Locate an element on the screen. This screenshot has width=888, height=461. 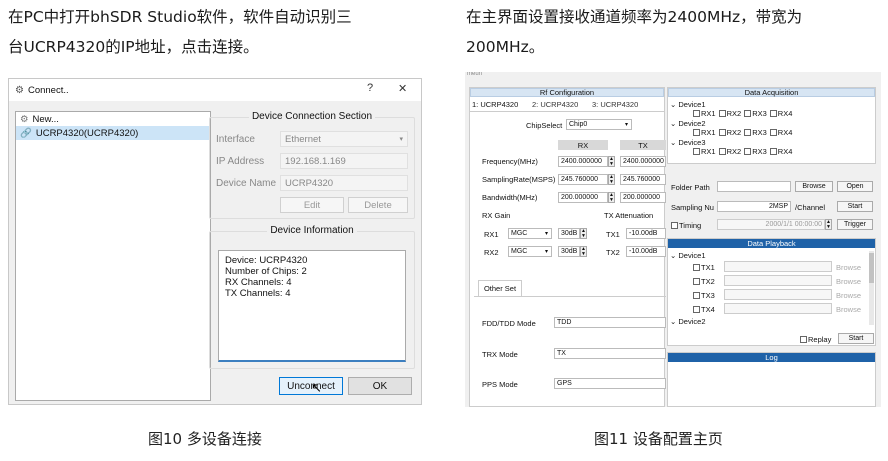
folder-path-label: Folder Path is located at coordinates (690, 187).